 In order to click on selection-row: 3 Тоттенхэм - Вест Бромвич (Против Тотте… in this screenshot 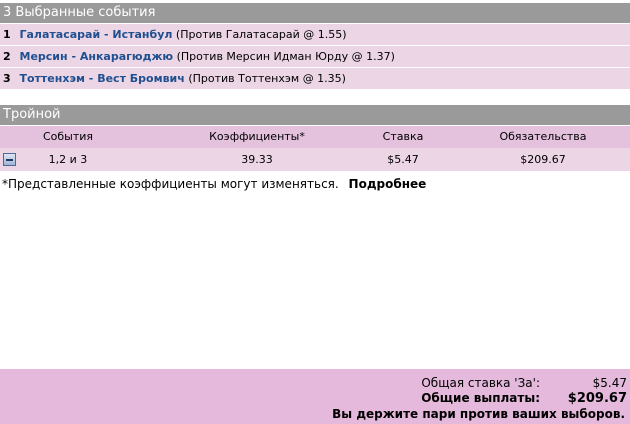, I will do `click(315, 78)`.